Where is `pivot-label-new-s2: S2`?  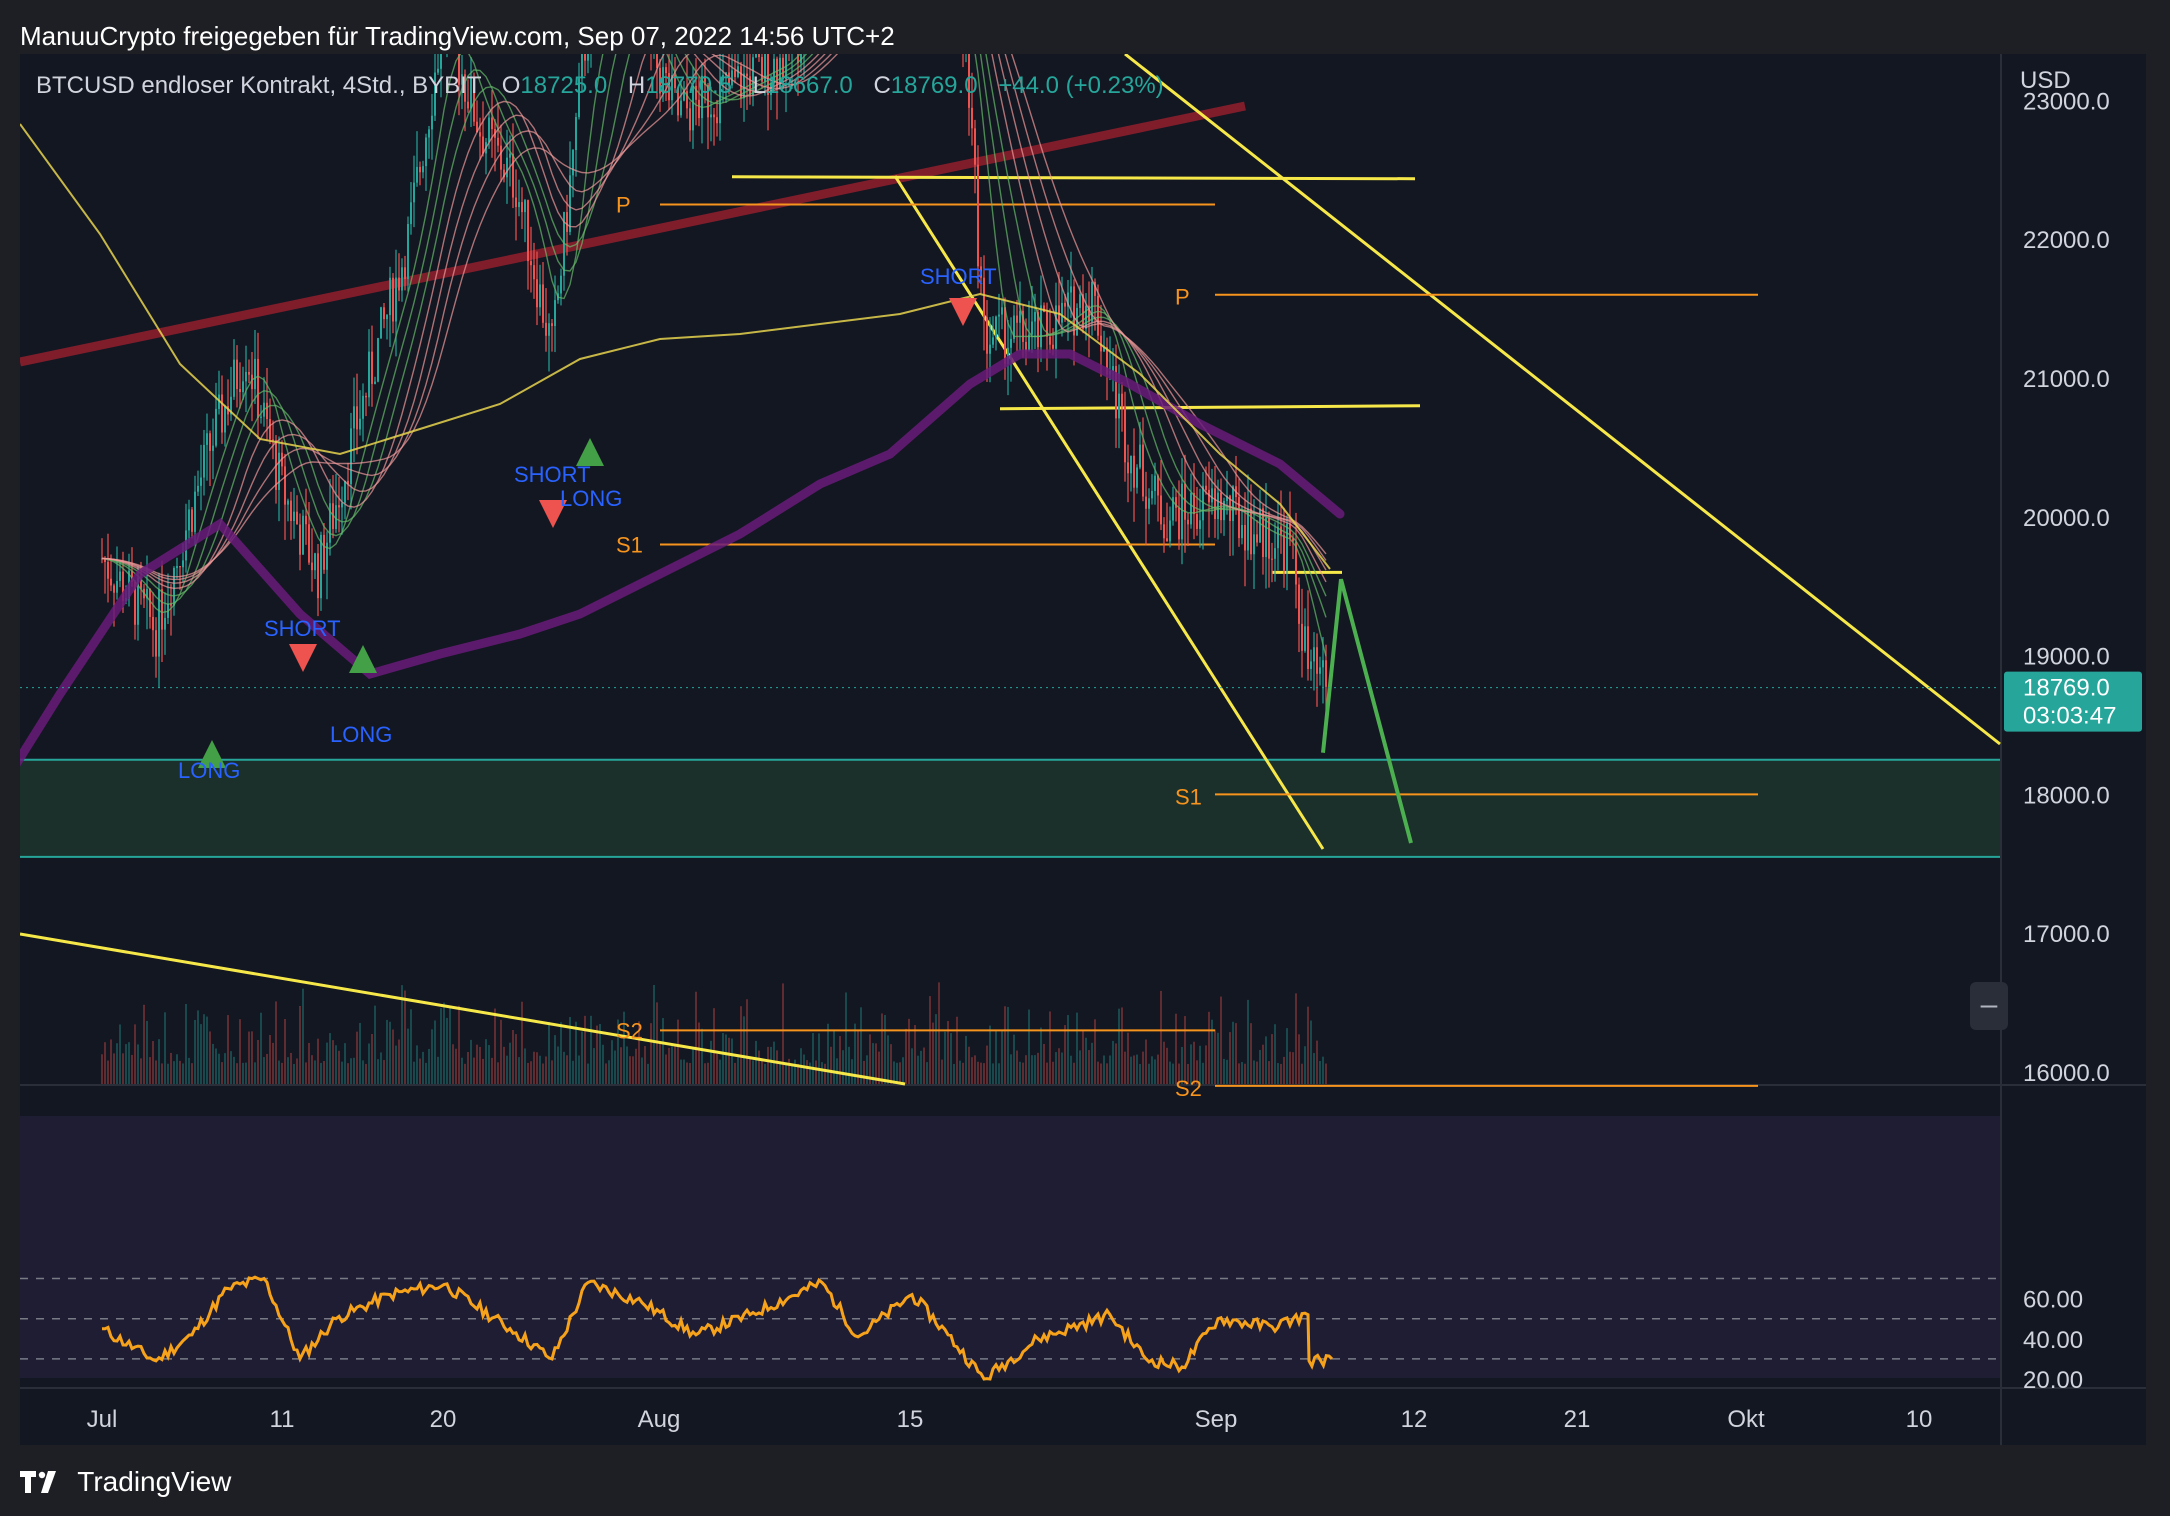 pivot-label-new-s2: S2 is located at coordinates (1188, 1088).